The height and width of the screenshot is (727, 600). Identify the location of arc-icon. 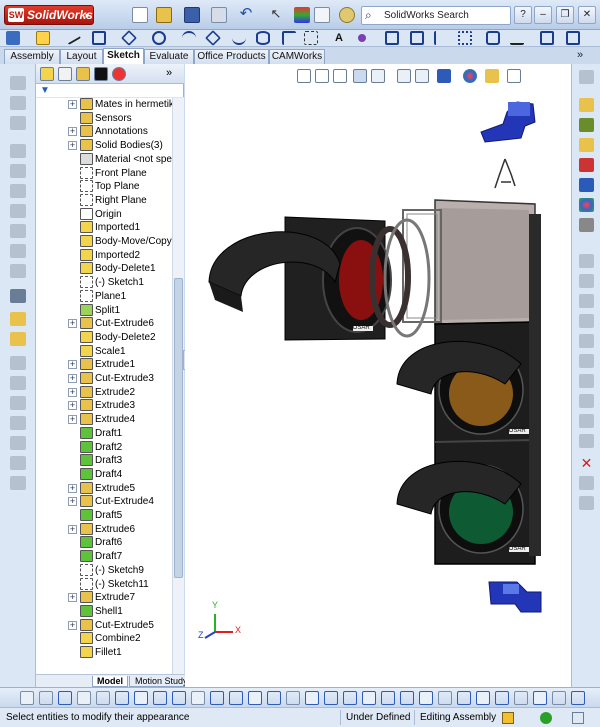
(189, 38).